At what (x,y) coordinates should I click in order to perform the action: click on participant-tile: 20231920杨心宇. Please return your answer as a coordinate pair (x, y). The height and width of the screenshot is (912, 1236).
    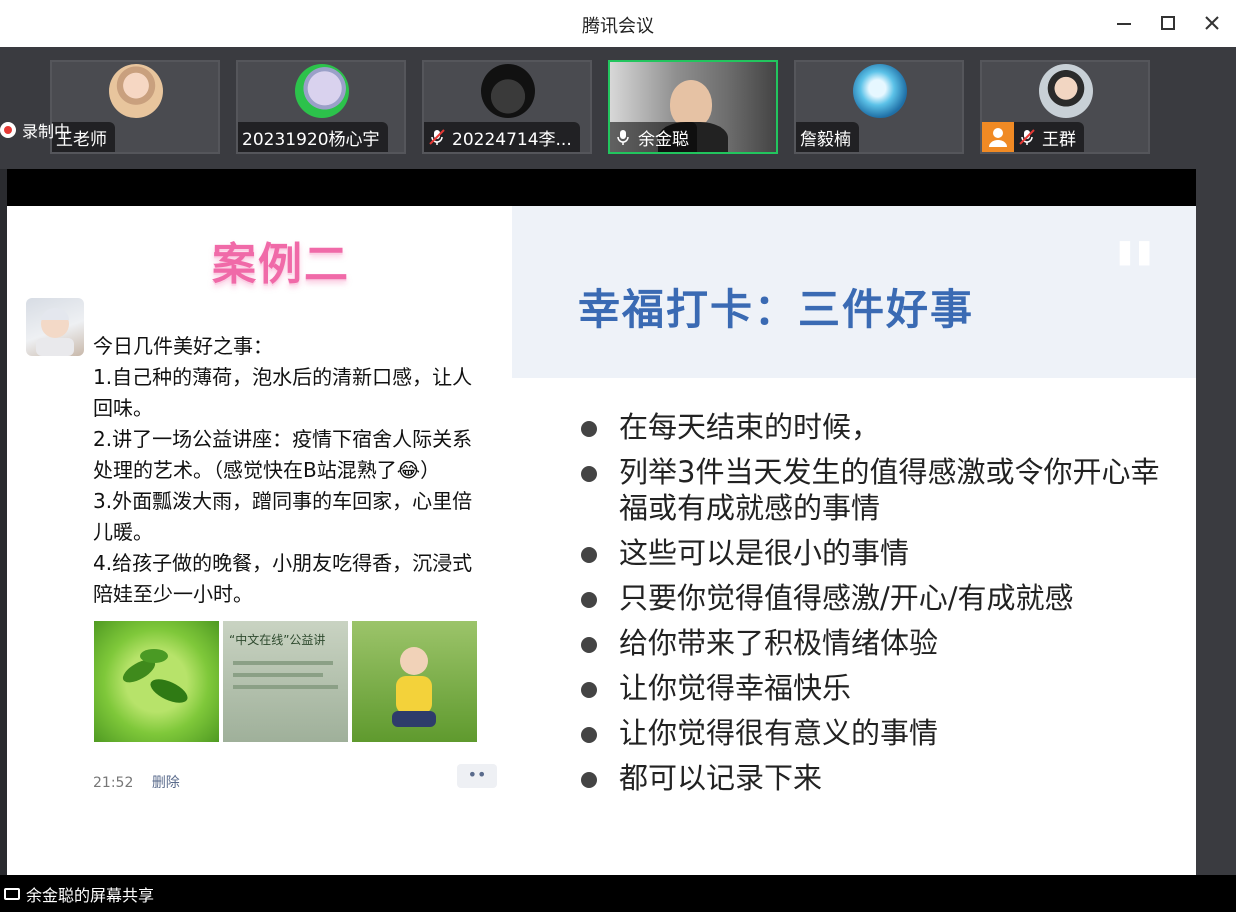
    Looking at the image, I should click on (321, 107).